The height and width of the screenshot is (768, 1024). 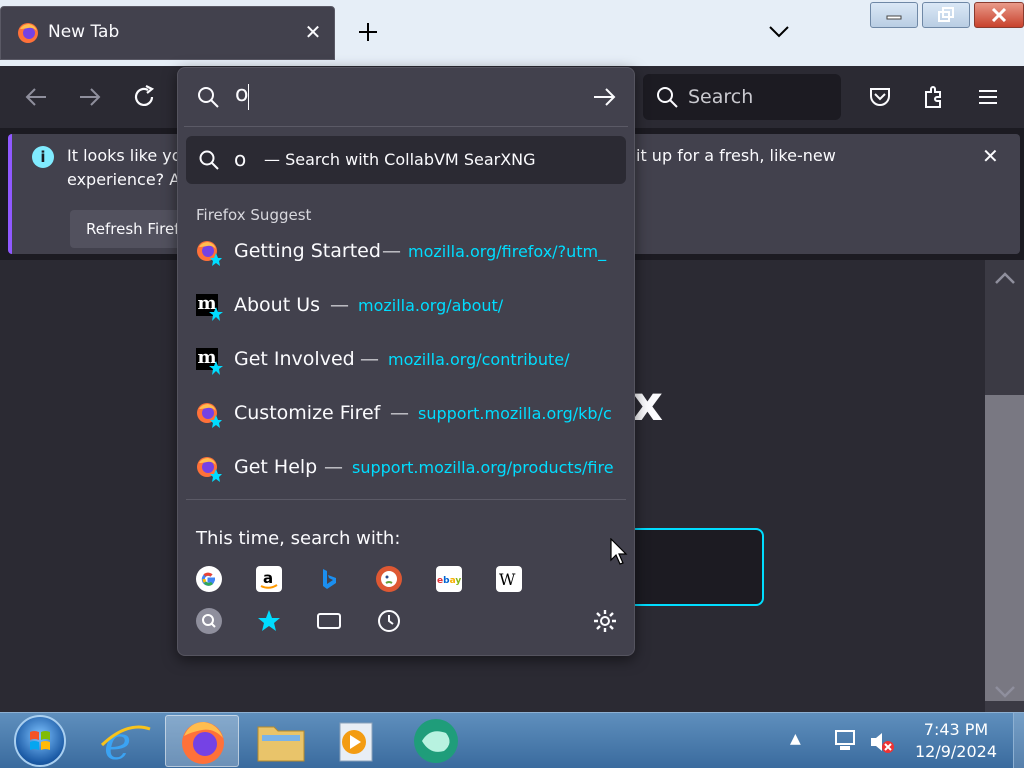 I want to click on taskbar-firefox, so click(x=202, y=741).